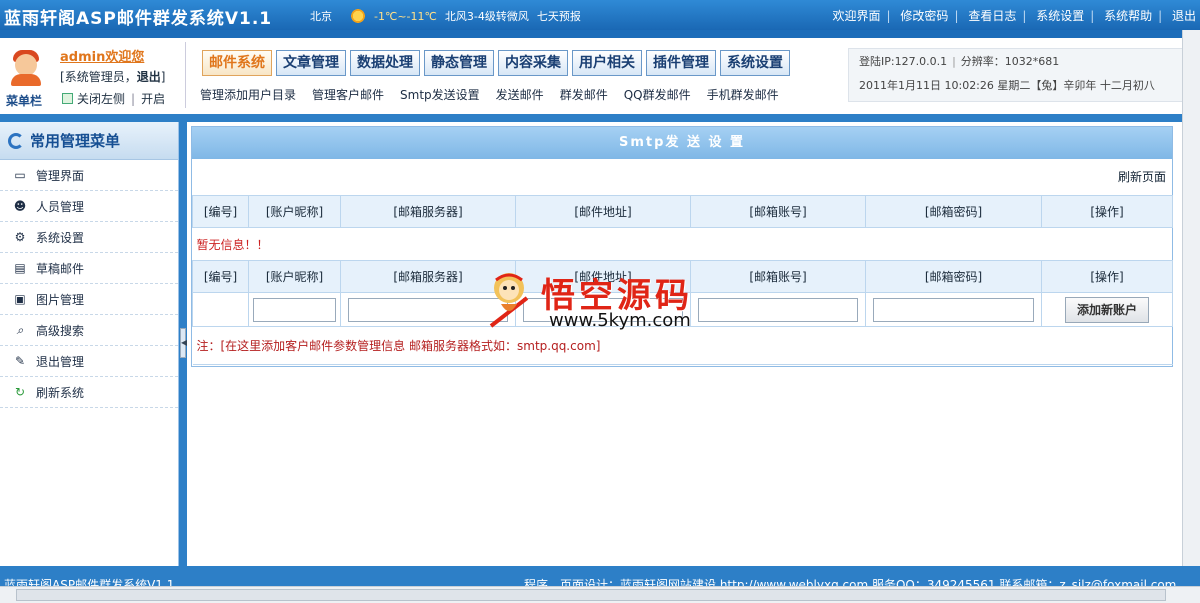 The height and width of the screenshot is (603, 1200). Describe the element at coordinates (509, 300) in the screenshot. I see `monkey-logo-icon` at that location.